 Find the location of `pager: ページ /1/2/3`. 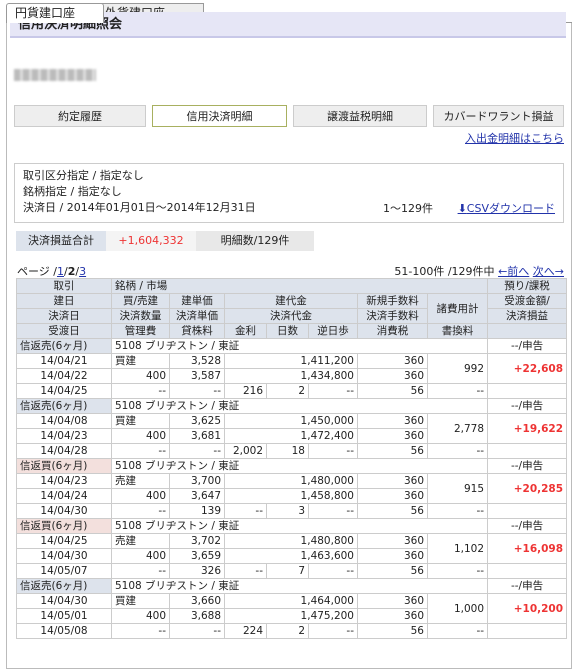

pager: ページ /1/2/3 is located at coordinates (51, 271).